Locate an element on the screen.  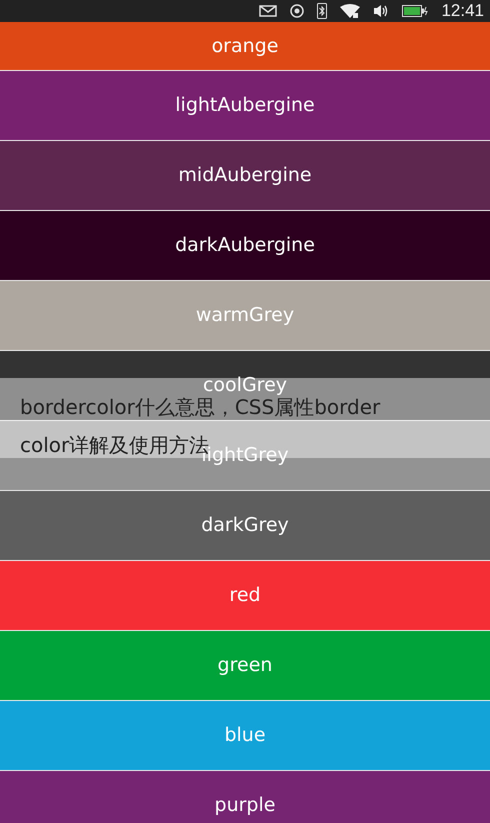
wifi-icon is located at coordinates (350, 11).